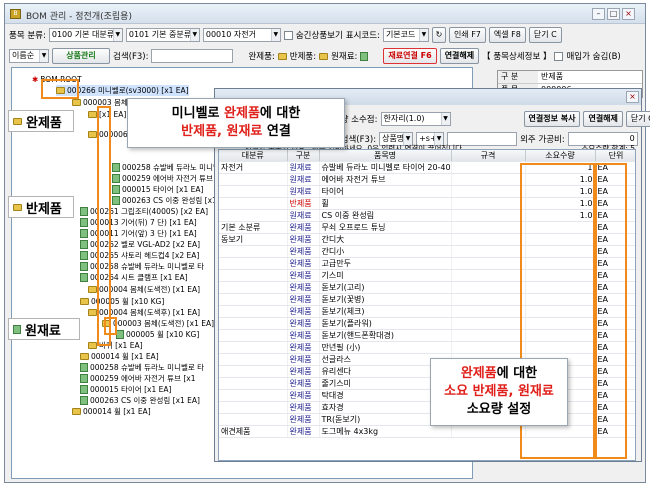 The image size is (650, 485). What do you see at coordinates (559, 56) in the screenshot?
I see `buy-hide-checkbox` at bounding box center [559, 56].